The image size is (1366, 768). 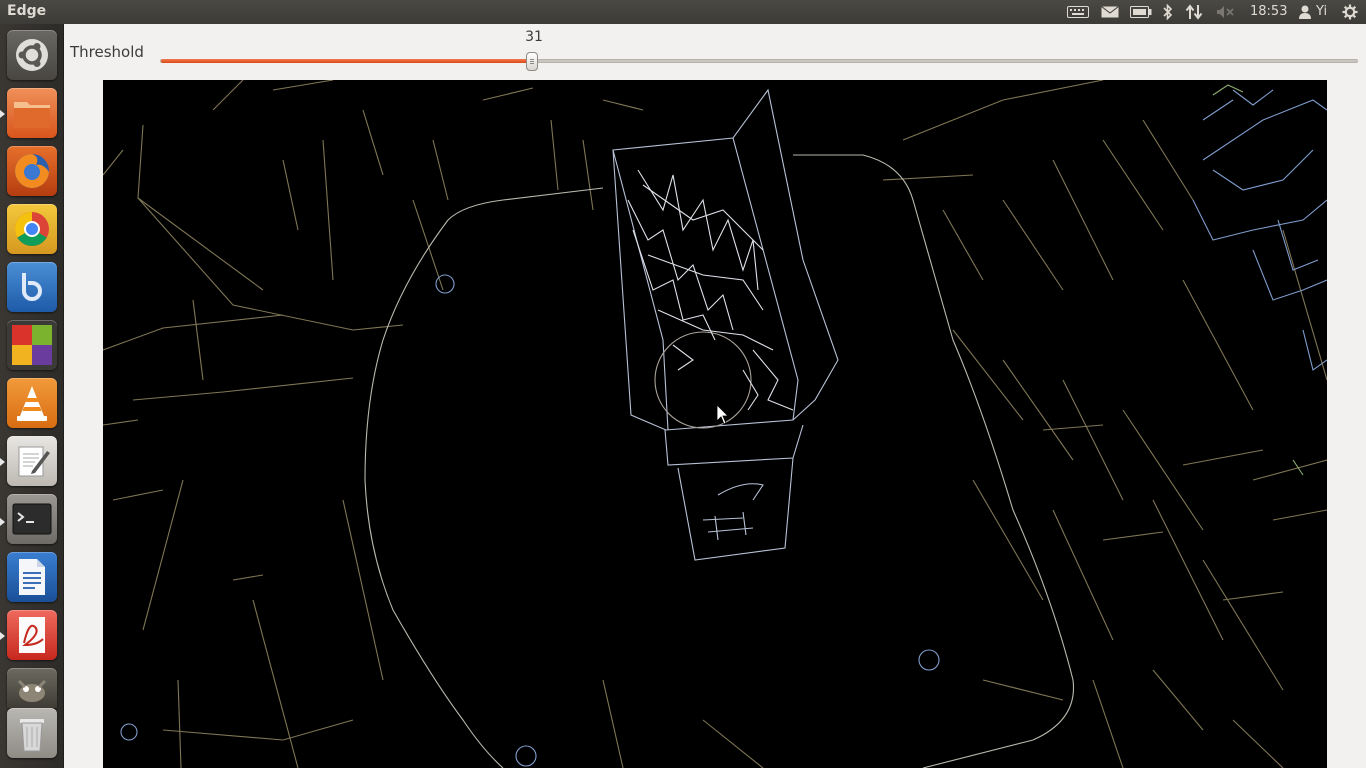 I want to click on launcher-chrome, so click(x=32, y=229).